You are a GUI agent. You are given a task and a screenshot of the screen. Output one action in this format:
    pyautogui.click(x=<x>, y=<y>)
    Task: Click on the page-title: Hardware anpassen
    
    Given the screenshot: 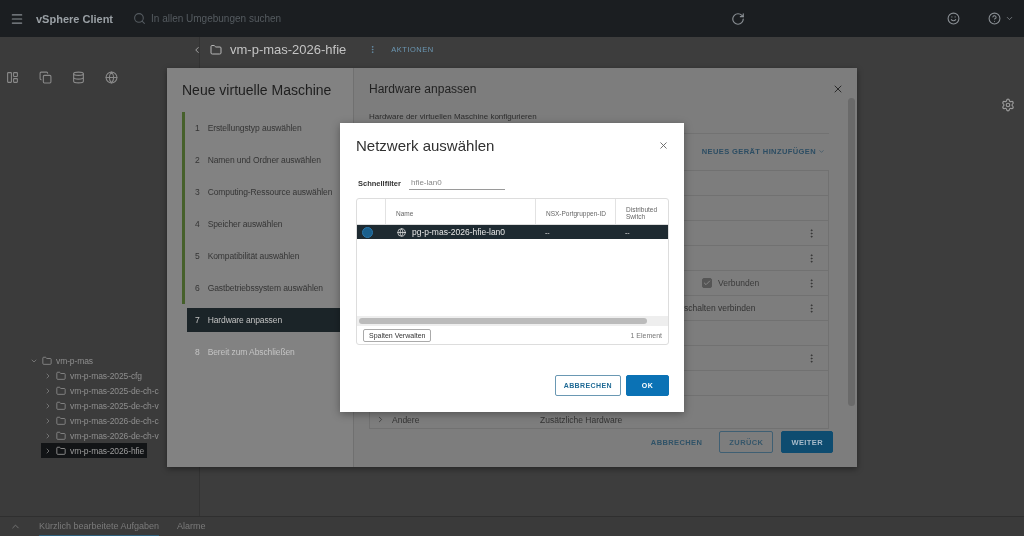 What is the action you would take?
    pyautogui.click(x=423, y=89)
    